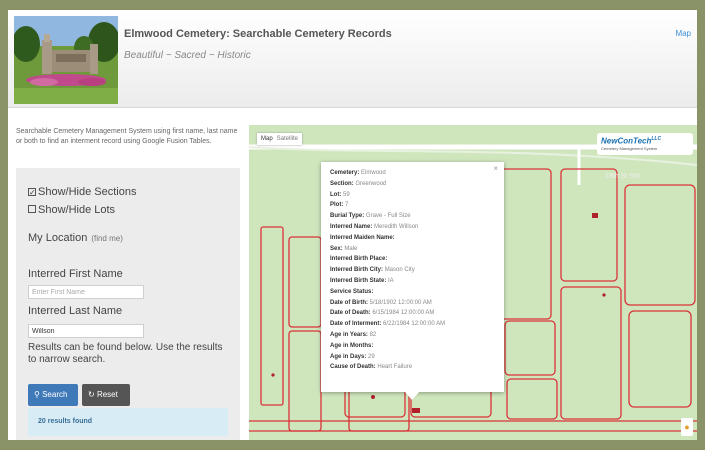  What do you see at coordinates (348, 356) in the screenshot?
I see `info-key: Age in Days:` at bounding box center [348, 356].